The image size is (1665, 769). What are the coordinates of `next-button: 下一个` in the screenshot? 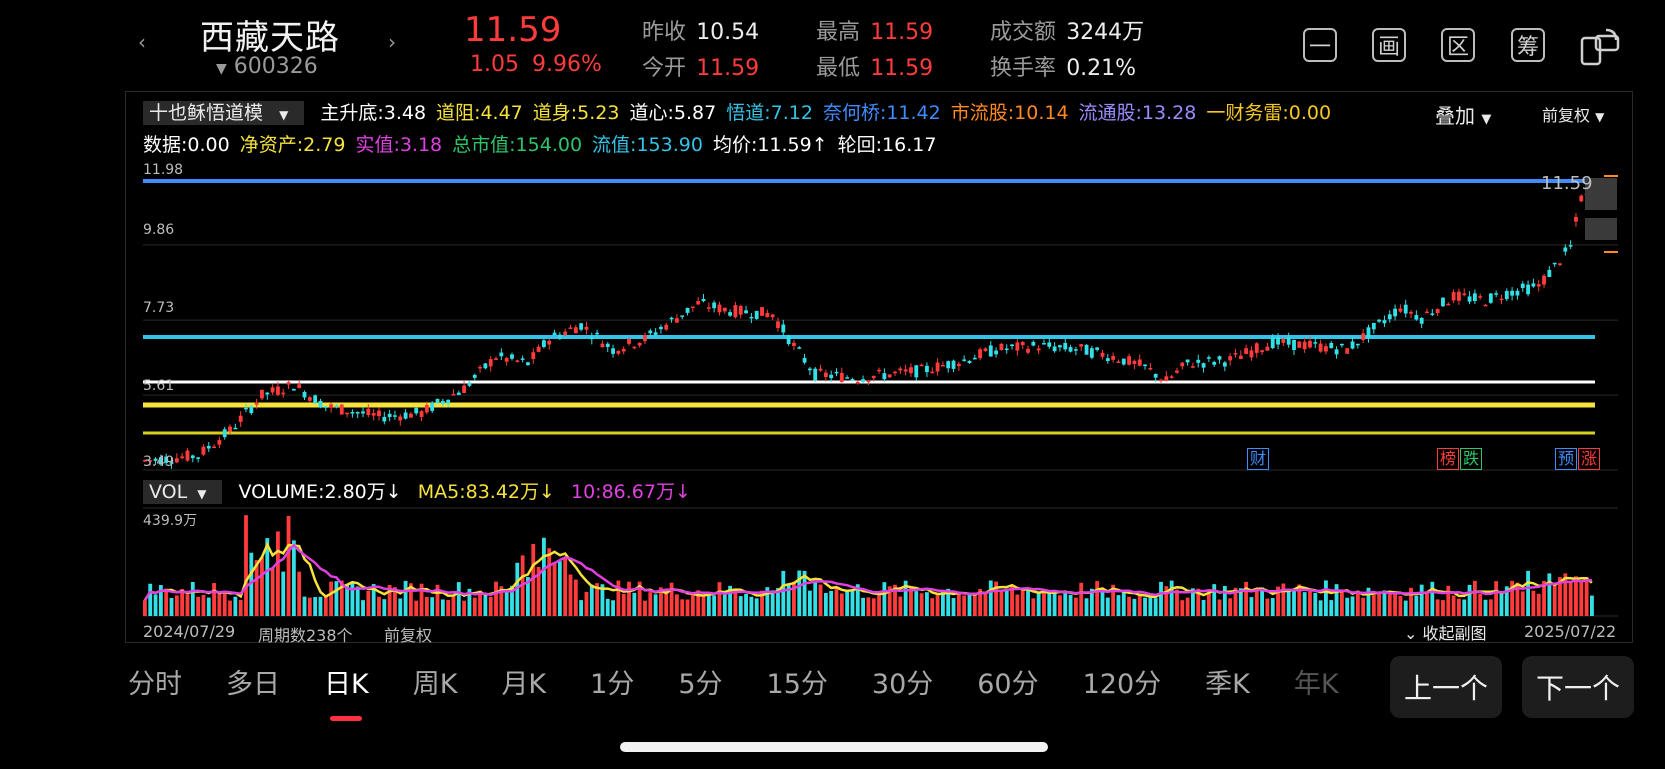 It's located at (1578, 687).